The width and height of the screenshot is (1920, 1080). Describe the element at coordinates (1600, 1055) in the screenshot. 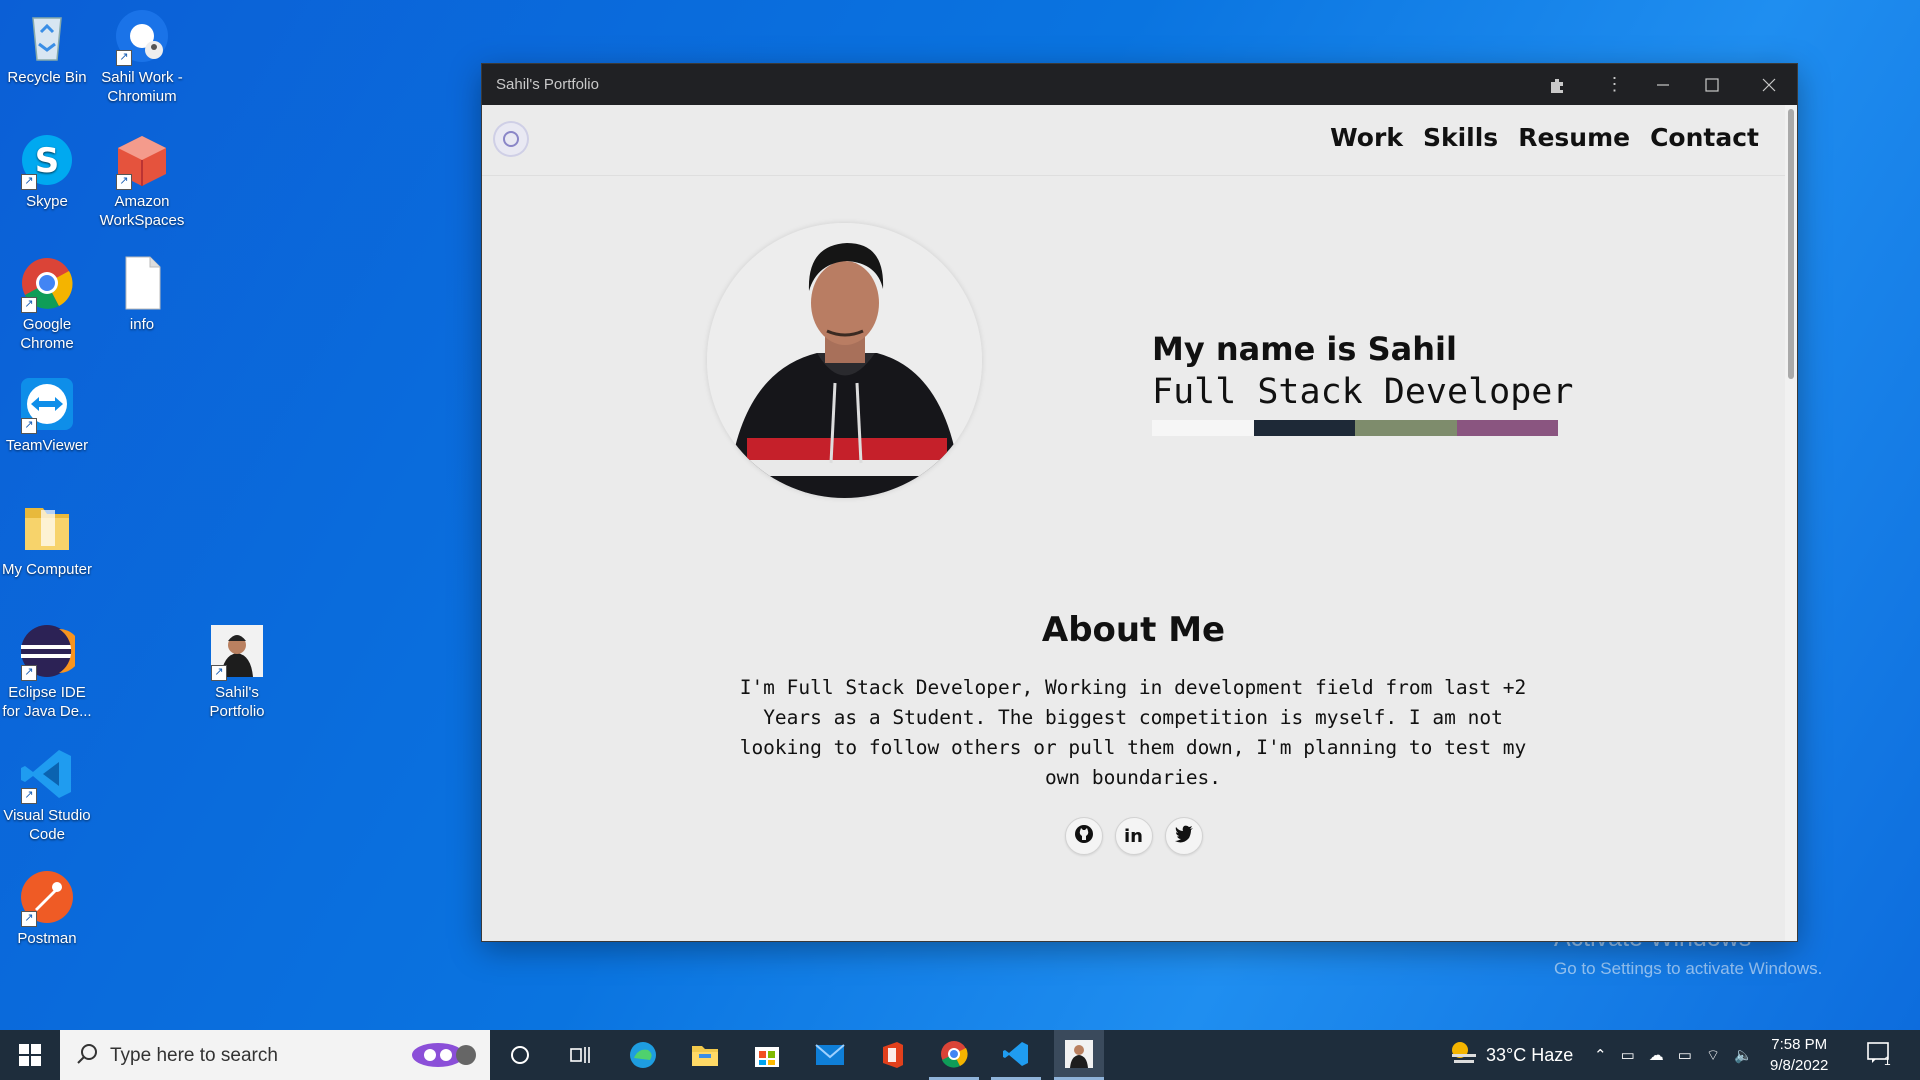

I see `chevron-up-icon: ⌃` at that location.